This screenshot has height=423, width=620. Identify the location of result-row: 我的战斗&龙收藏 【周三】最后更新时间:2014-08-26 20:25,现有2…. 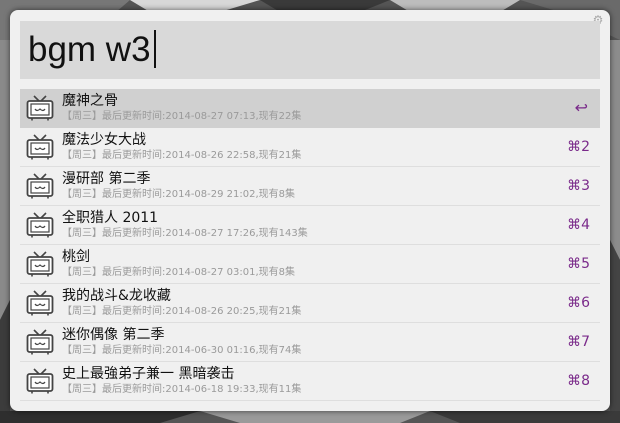
(310, 303).